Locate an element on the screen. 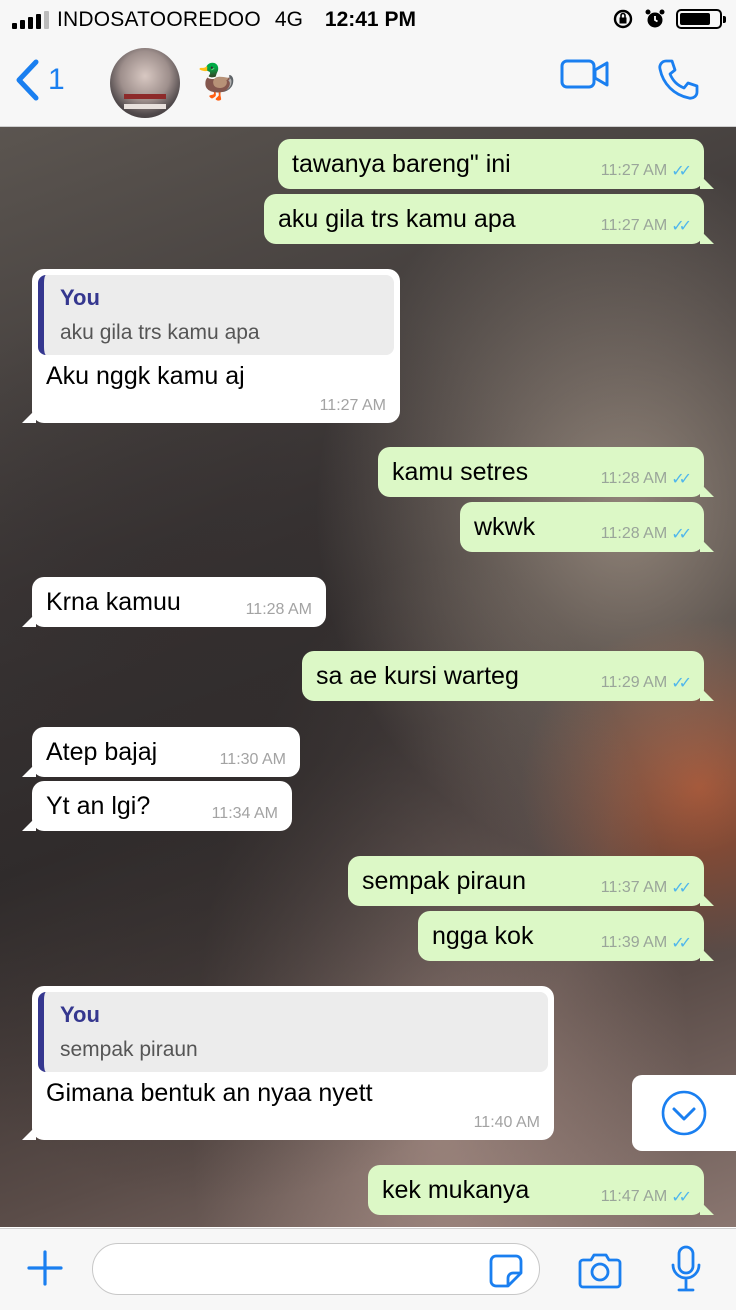  message-time: 11:37 AM is located at coordinates (634, 887).